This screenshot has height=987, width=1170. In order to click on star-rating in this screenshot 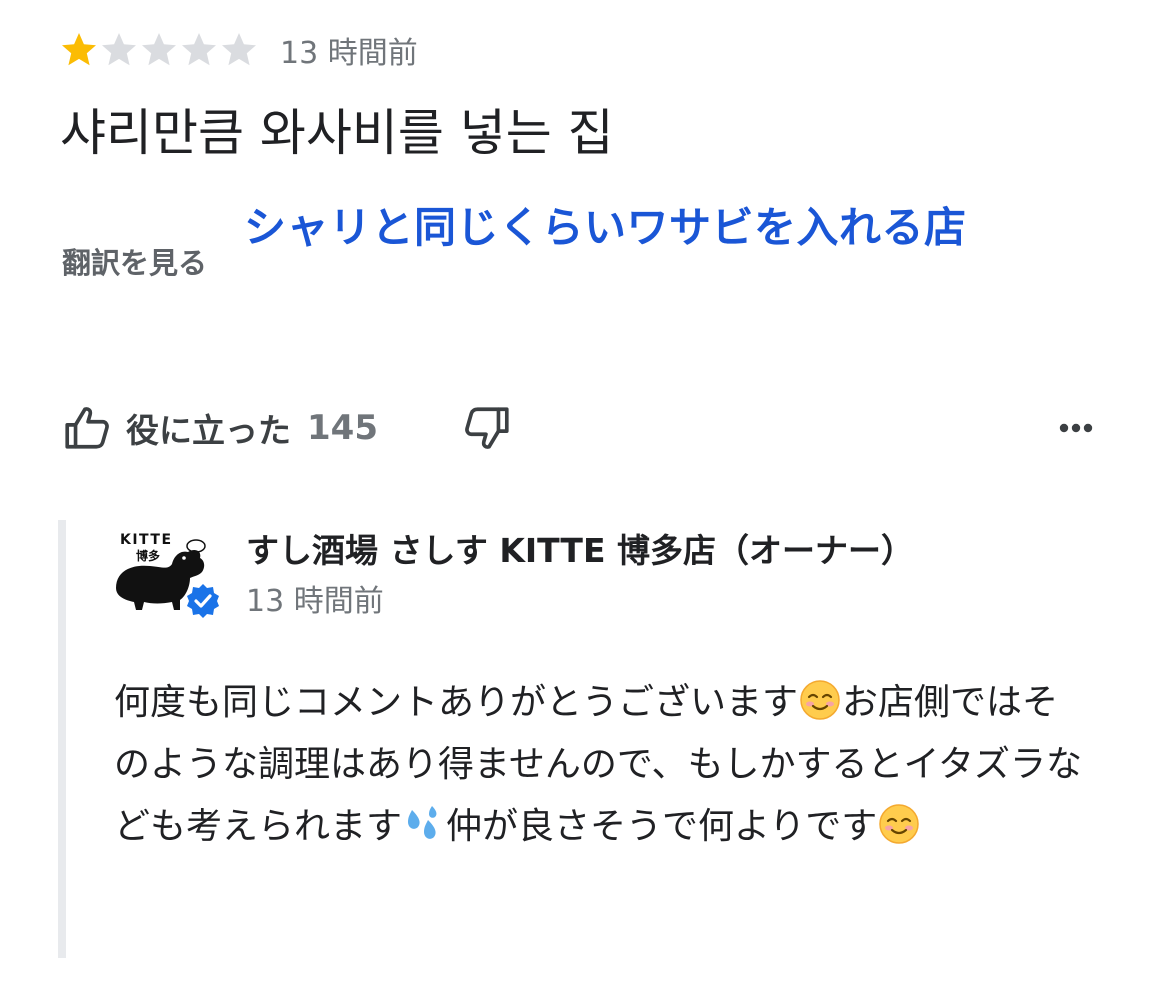, I will do `click(159, 50)`.